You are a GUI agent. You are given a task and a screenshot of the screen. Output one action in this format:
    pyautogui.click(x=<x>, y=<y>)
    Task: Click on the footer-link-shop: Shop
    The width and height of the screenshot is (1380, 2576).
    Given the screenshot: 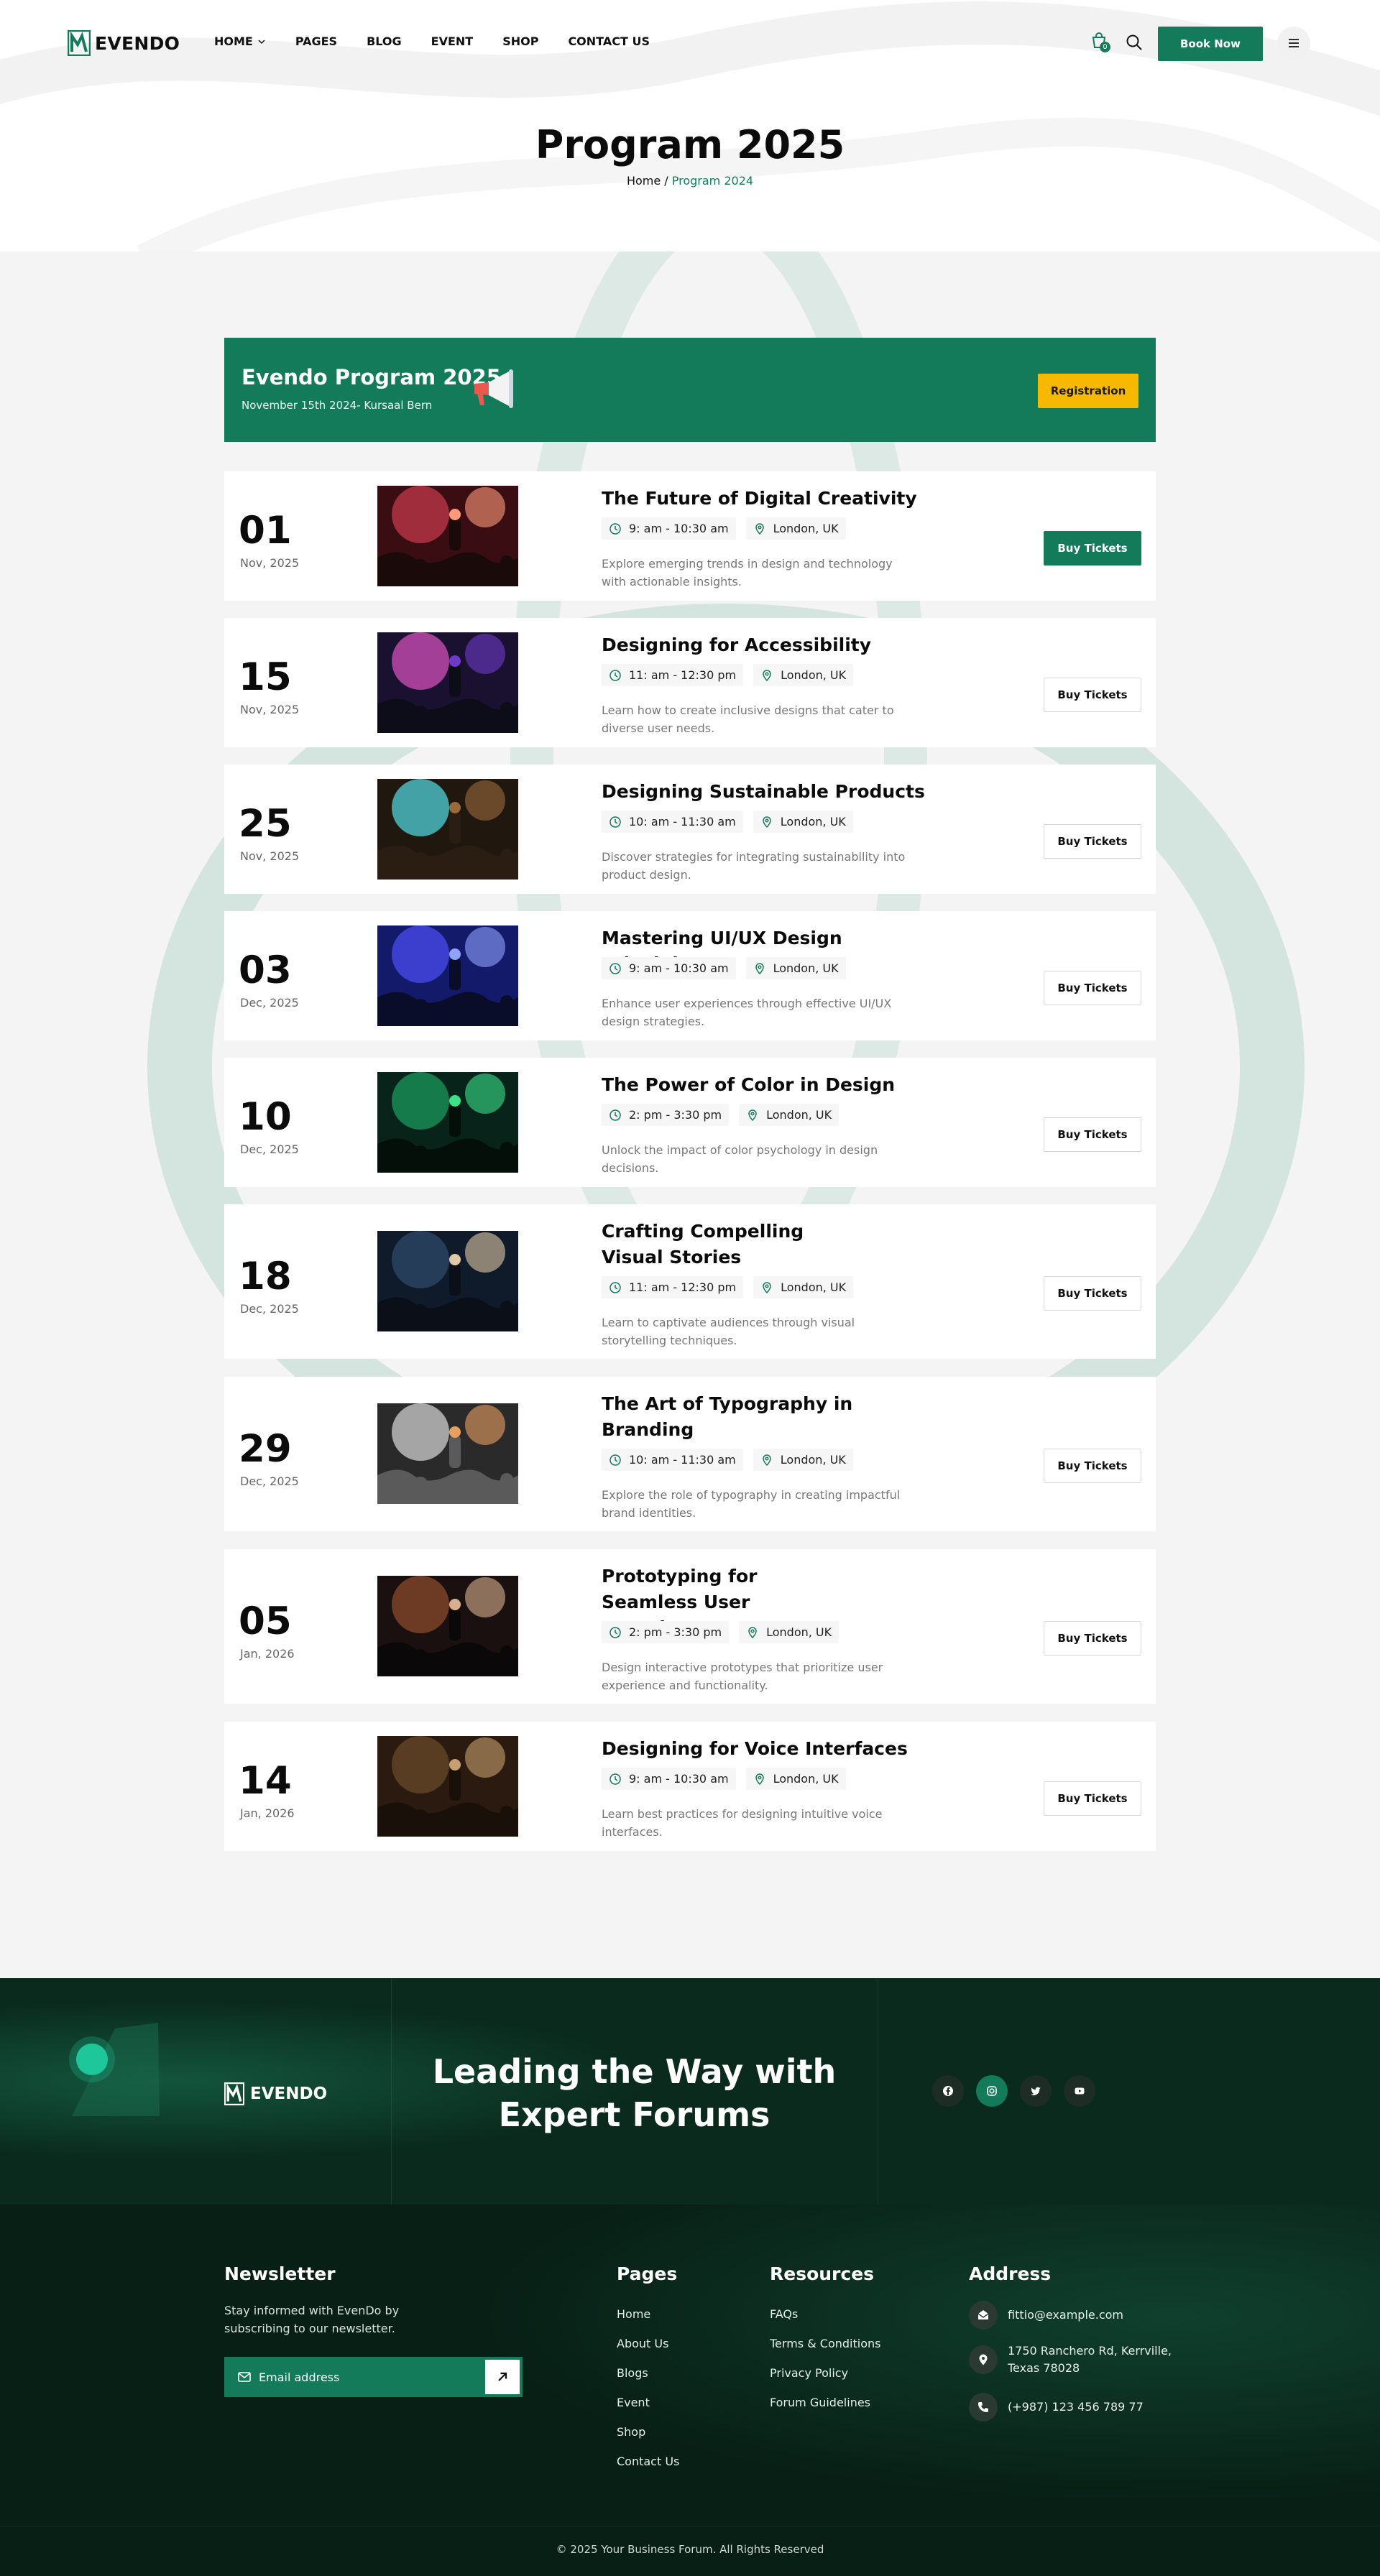 What is the action you would take?
    pyautogui.click(x=648, y=2432)
    